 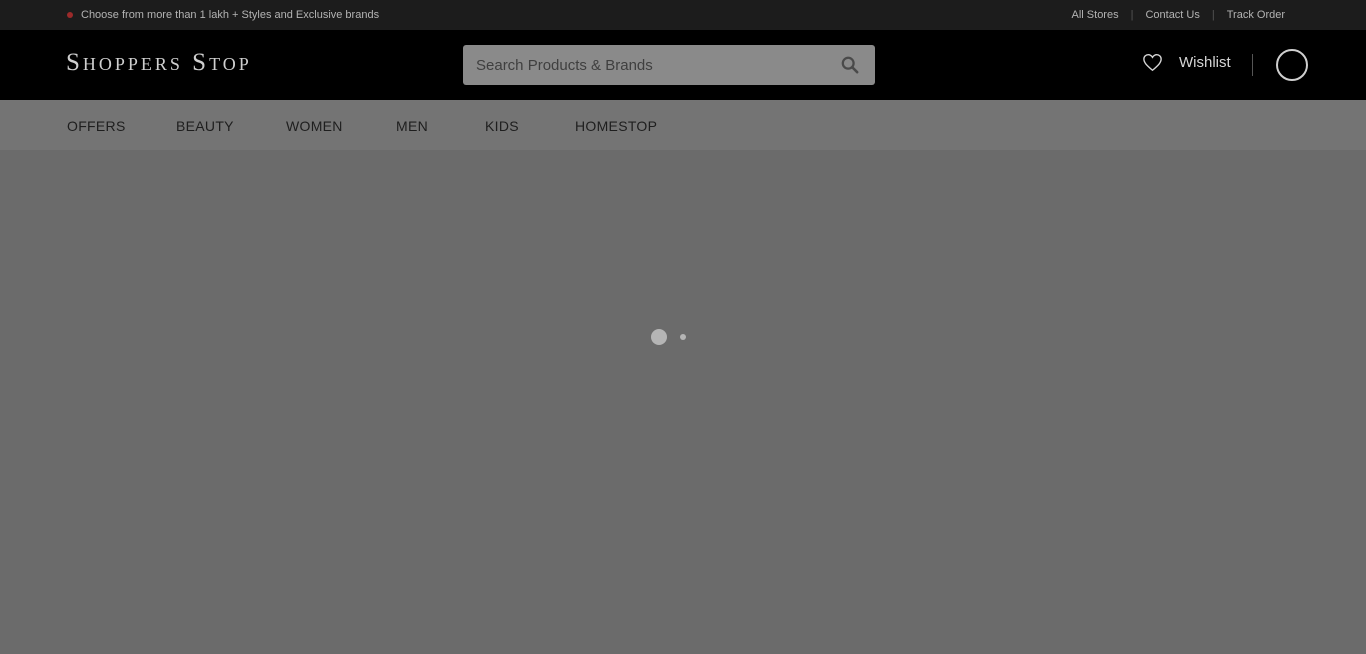 What do you see at coordinates (502, 126) in the screenshot?
I see `nav-item-kids: KIDS` at bounding box center [502, 126].